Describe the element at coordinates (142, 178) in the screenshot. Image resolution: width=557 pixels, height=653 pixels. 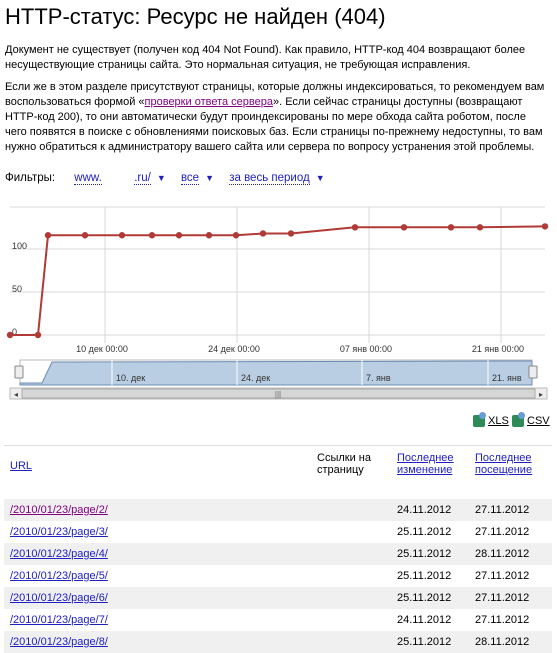
I see `site-filter-domain: .ru/` at that location.